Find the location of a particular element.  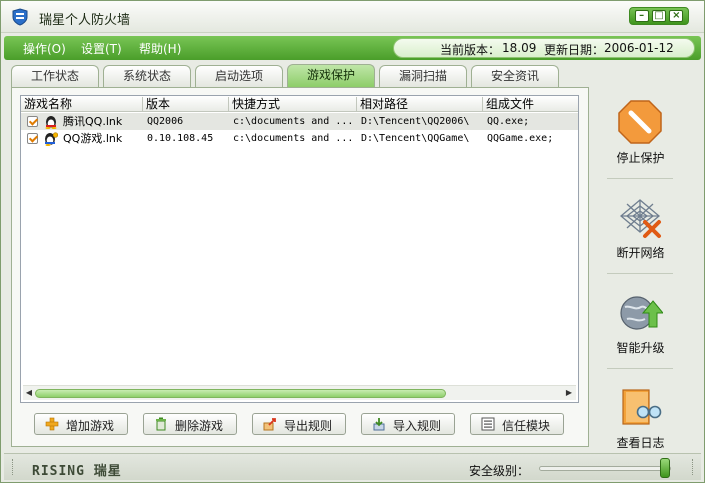

add-game-button: 增加游戏 is located at coordinates (81, 424).